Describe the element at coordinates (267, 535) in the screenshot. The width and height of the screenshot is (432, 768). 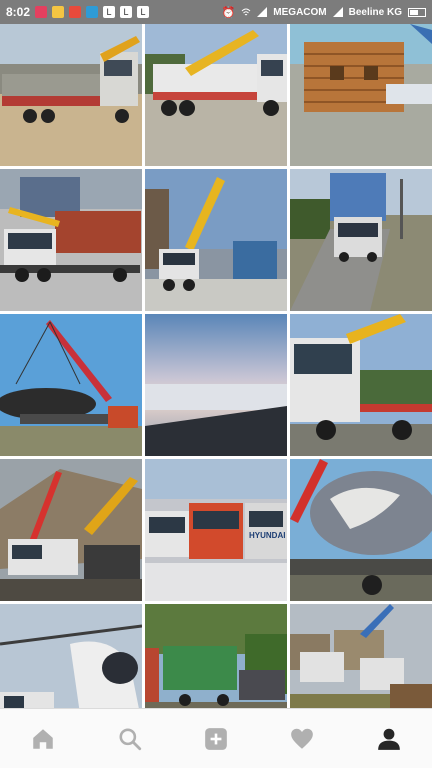
I see `truck-brand-label: HYUNDAI` at that location.